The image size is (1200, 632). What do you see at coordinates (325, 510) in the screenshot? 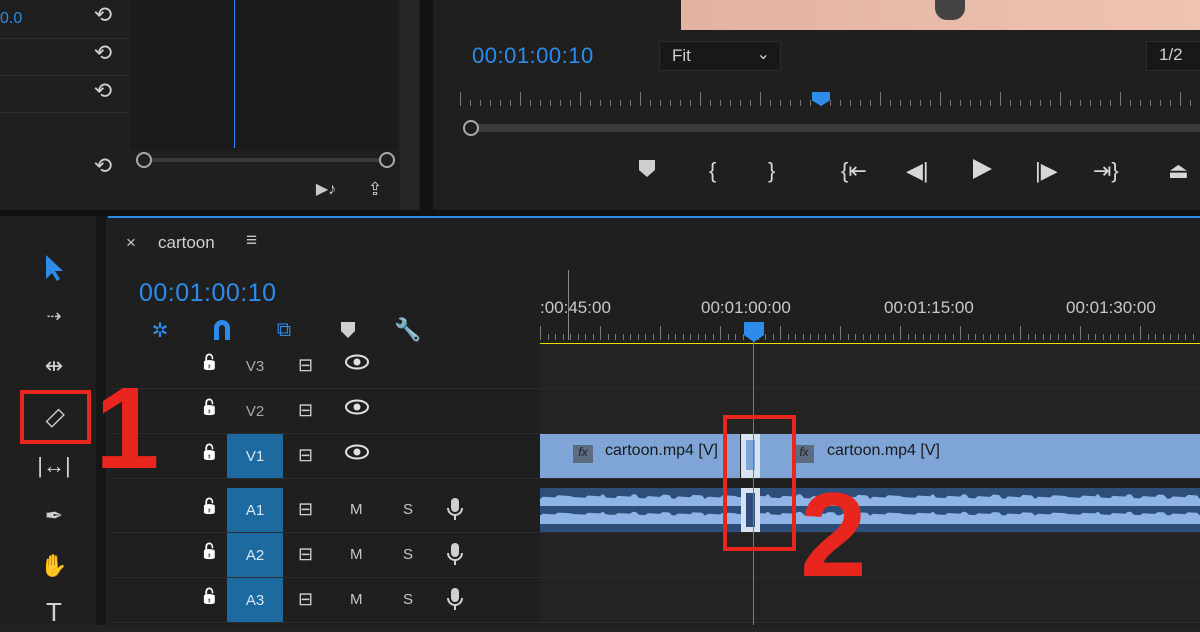
I see `track-header-a1` at bounding box center [325, 510].